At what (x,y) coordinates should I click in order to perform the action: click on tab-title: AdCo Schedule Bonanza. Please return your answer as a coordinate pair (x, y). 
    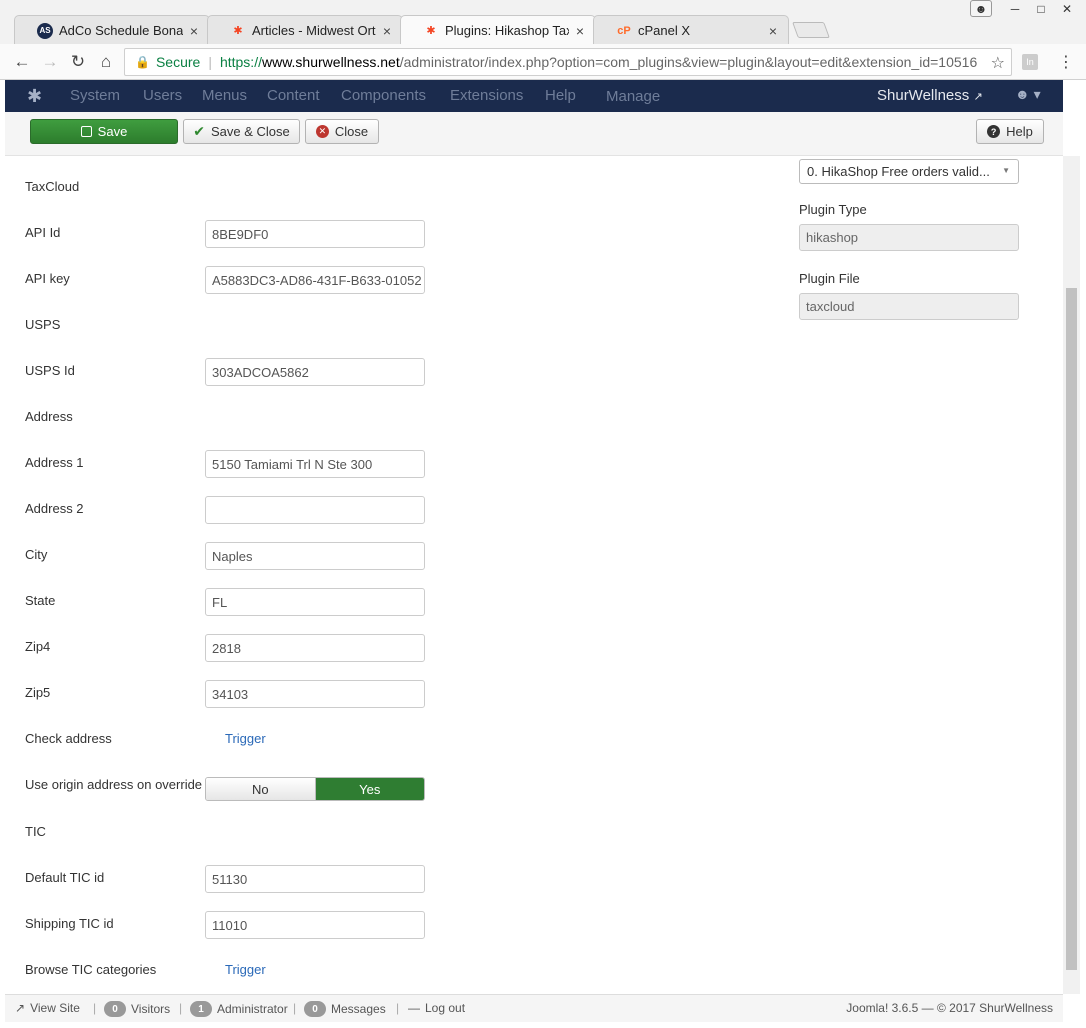
    Looking at the image, I should click on (121, 30).